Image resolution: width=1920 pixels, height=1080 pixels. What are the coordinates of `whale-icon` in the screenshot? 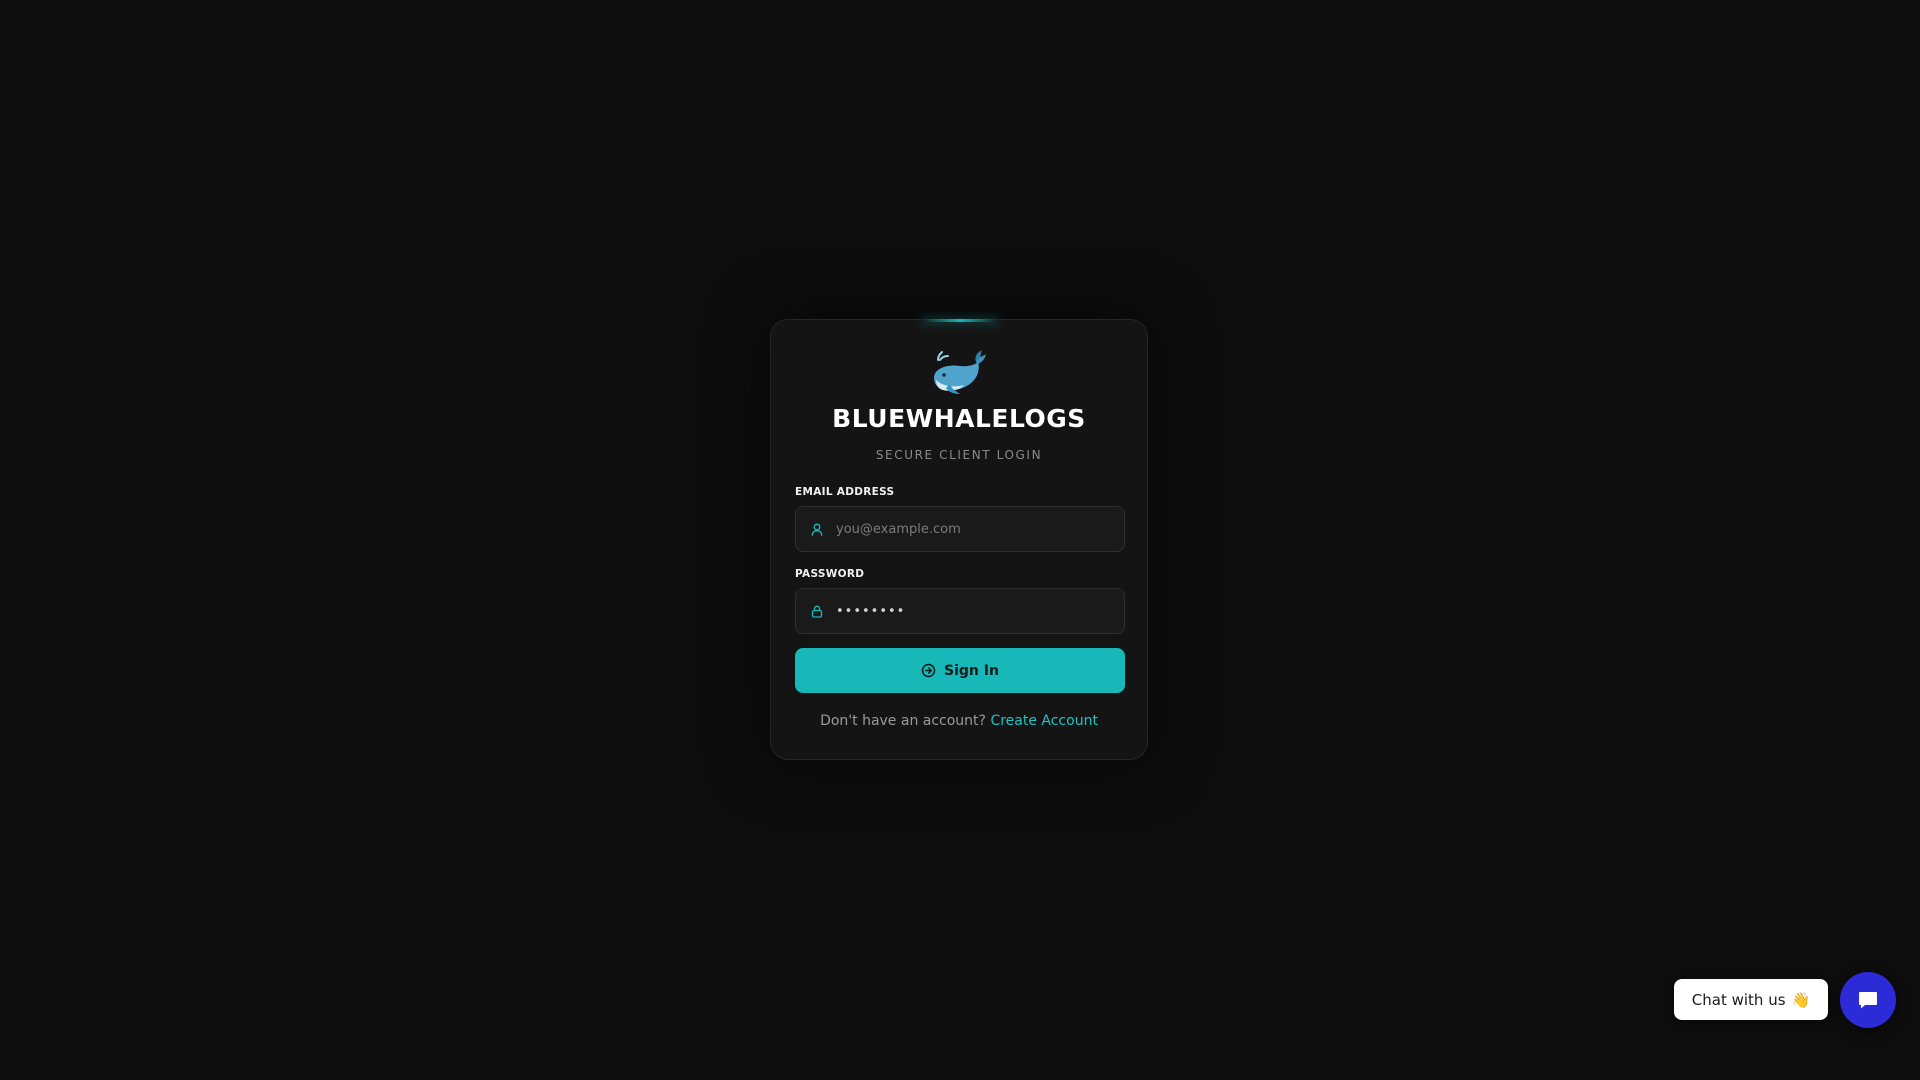 It's located at (960, 372).